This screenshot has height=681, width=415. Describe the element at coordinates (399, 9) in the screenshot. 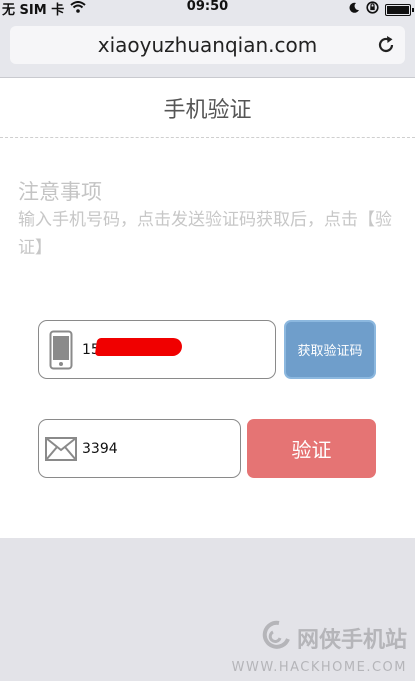

I see `battery-icon` at that location.